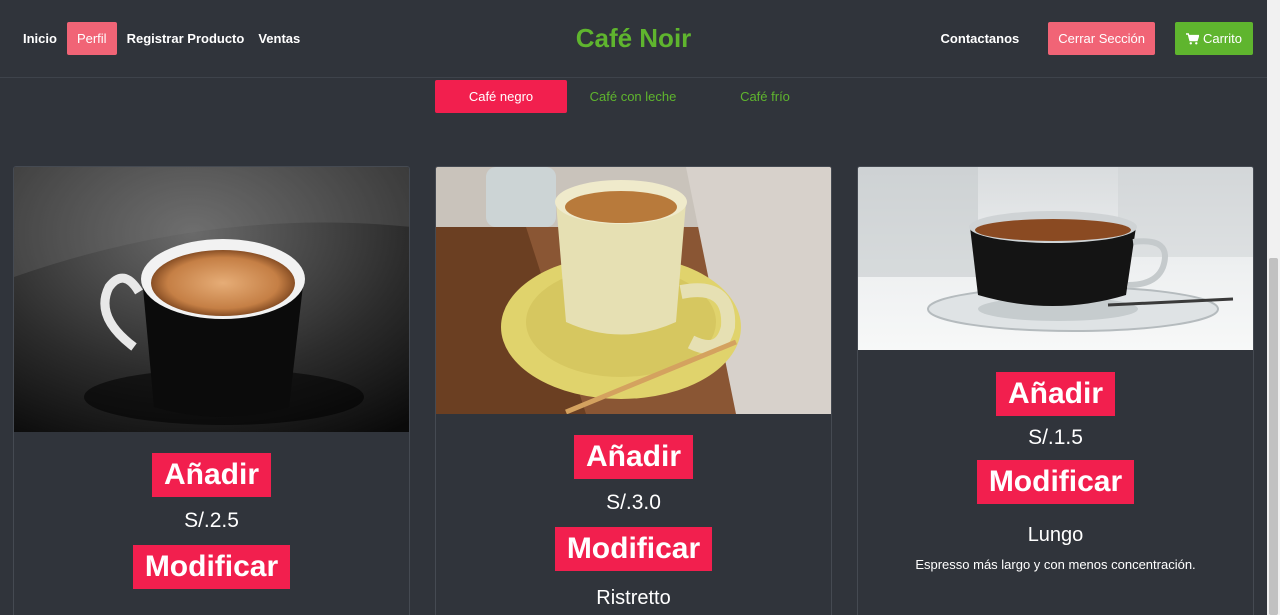  What do you see at coordinates (186, 38) in the screenshot?
I see `nav-link-registrar-producto: Registrar Producto` at bounding box center [186, 38].